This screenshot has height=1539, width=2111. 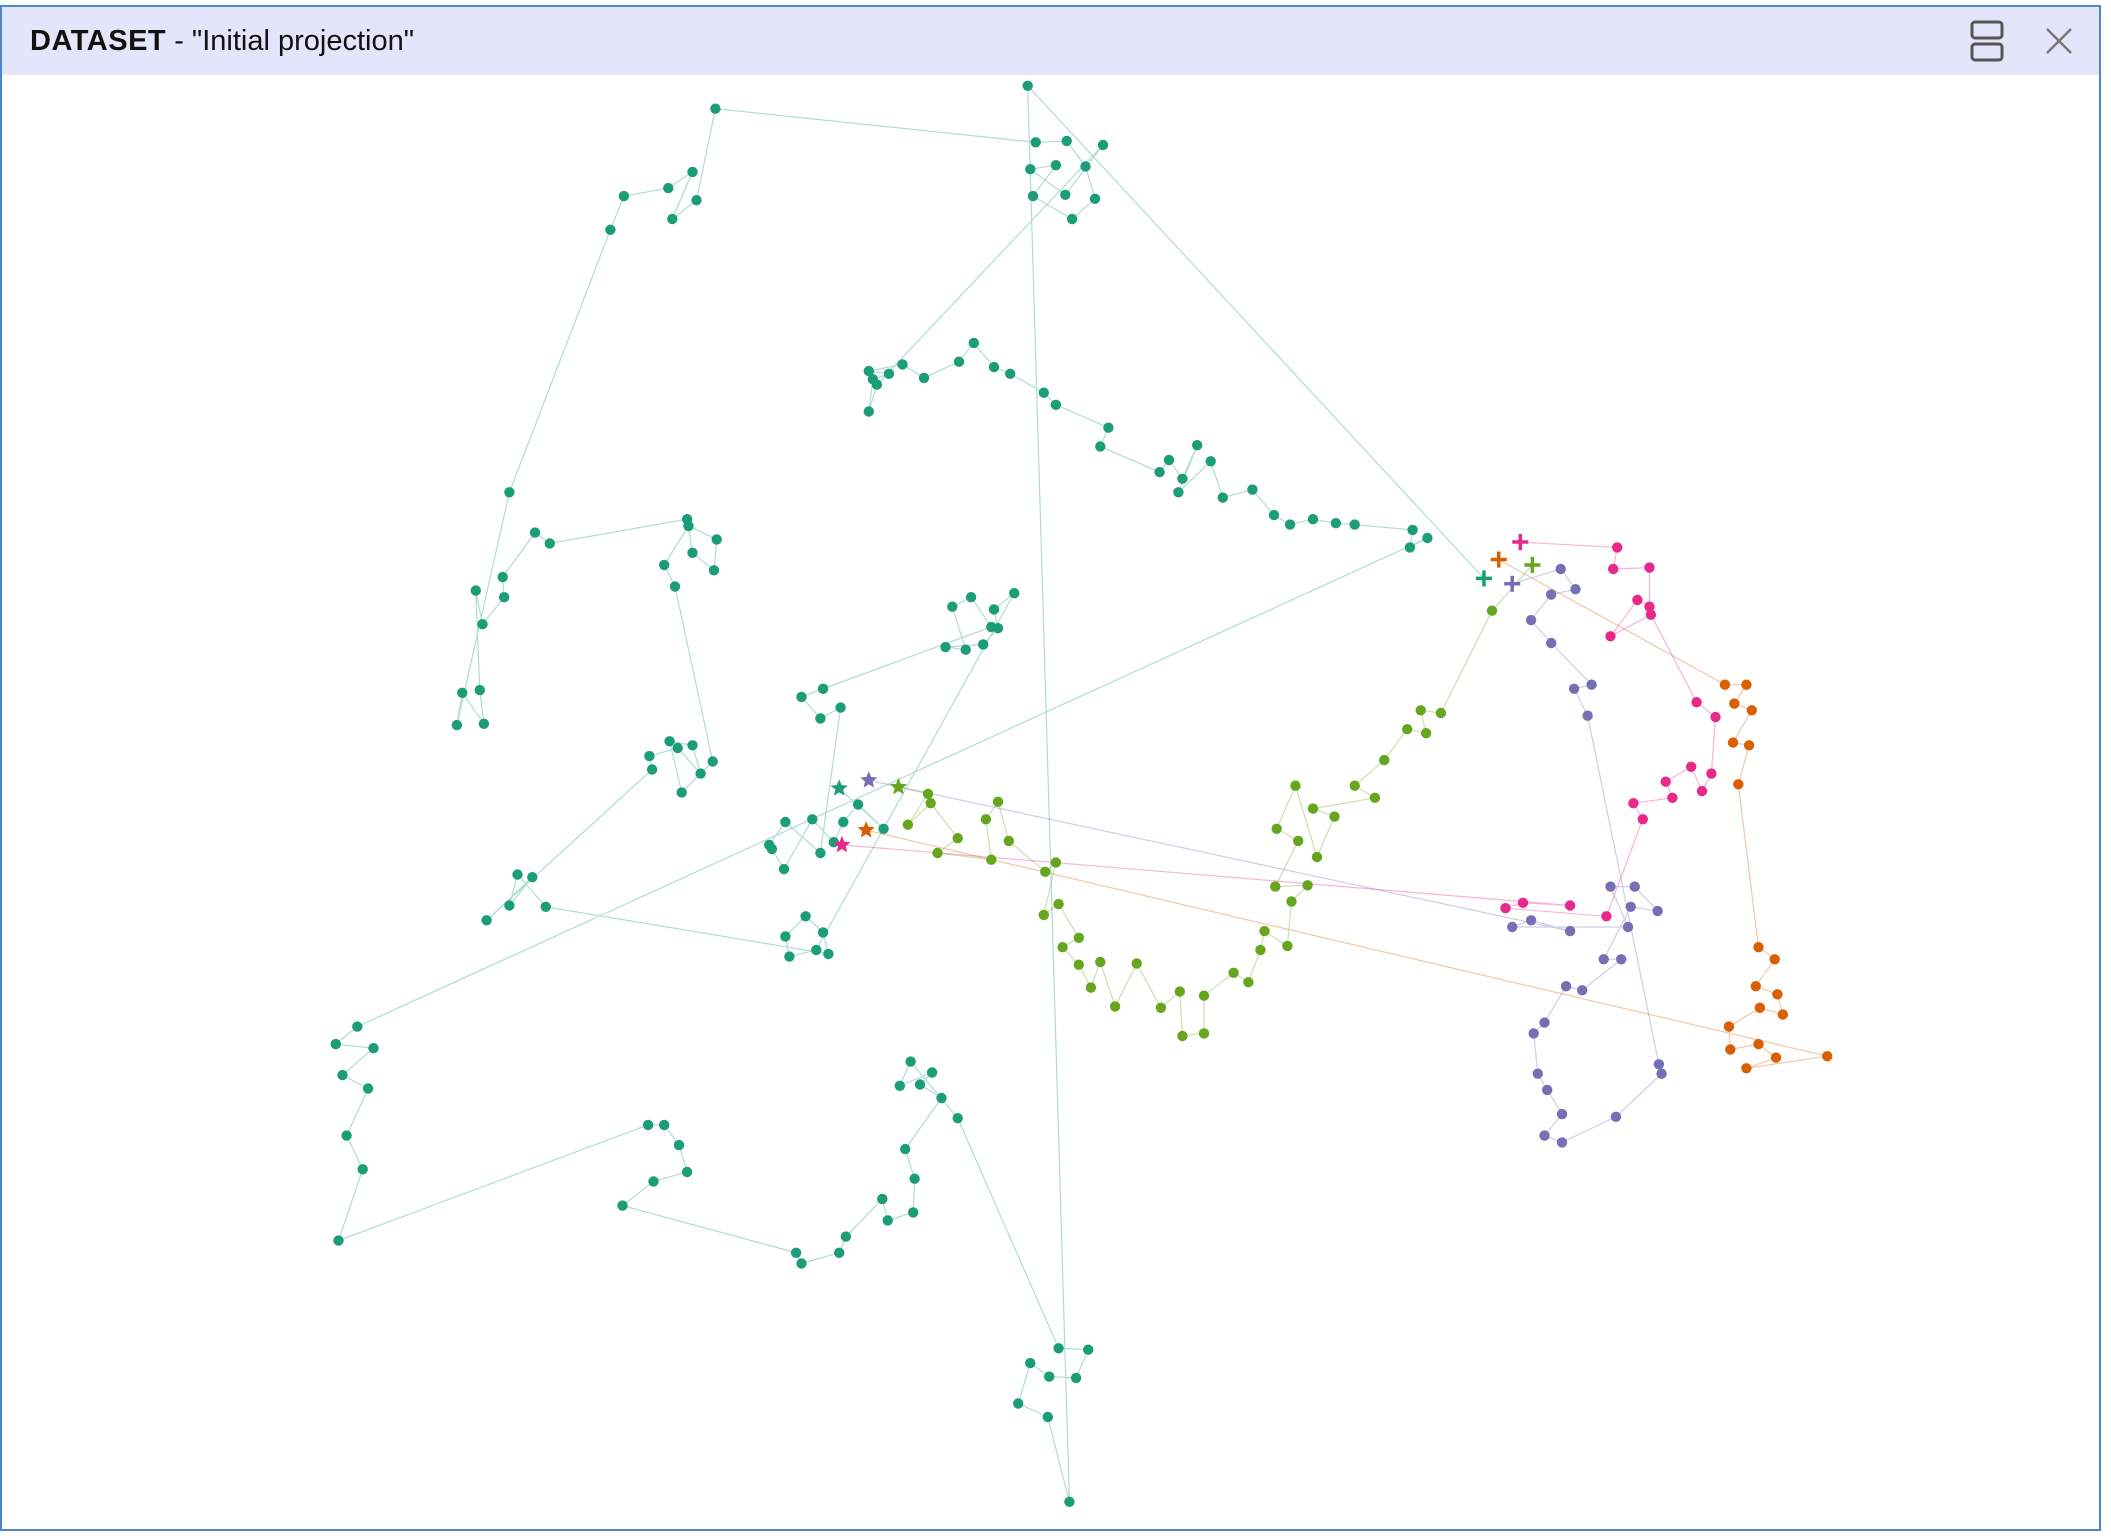 I want to click on series-3-end-plus, so click(x=1512, y=583).